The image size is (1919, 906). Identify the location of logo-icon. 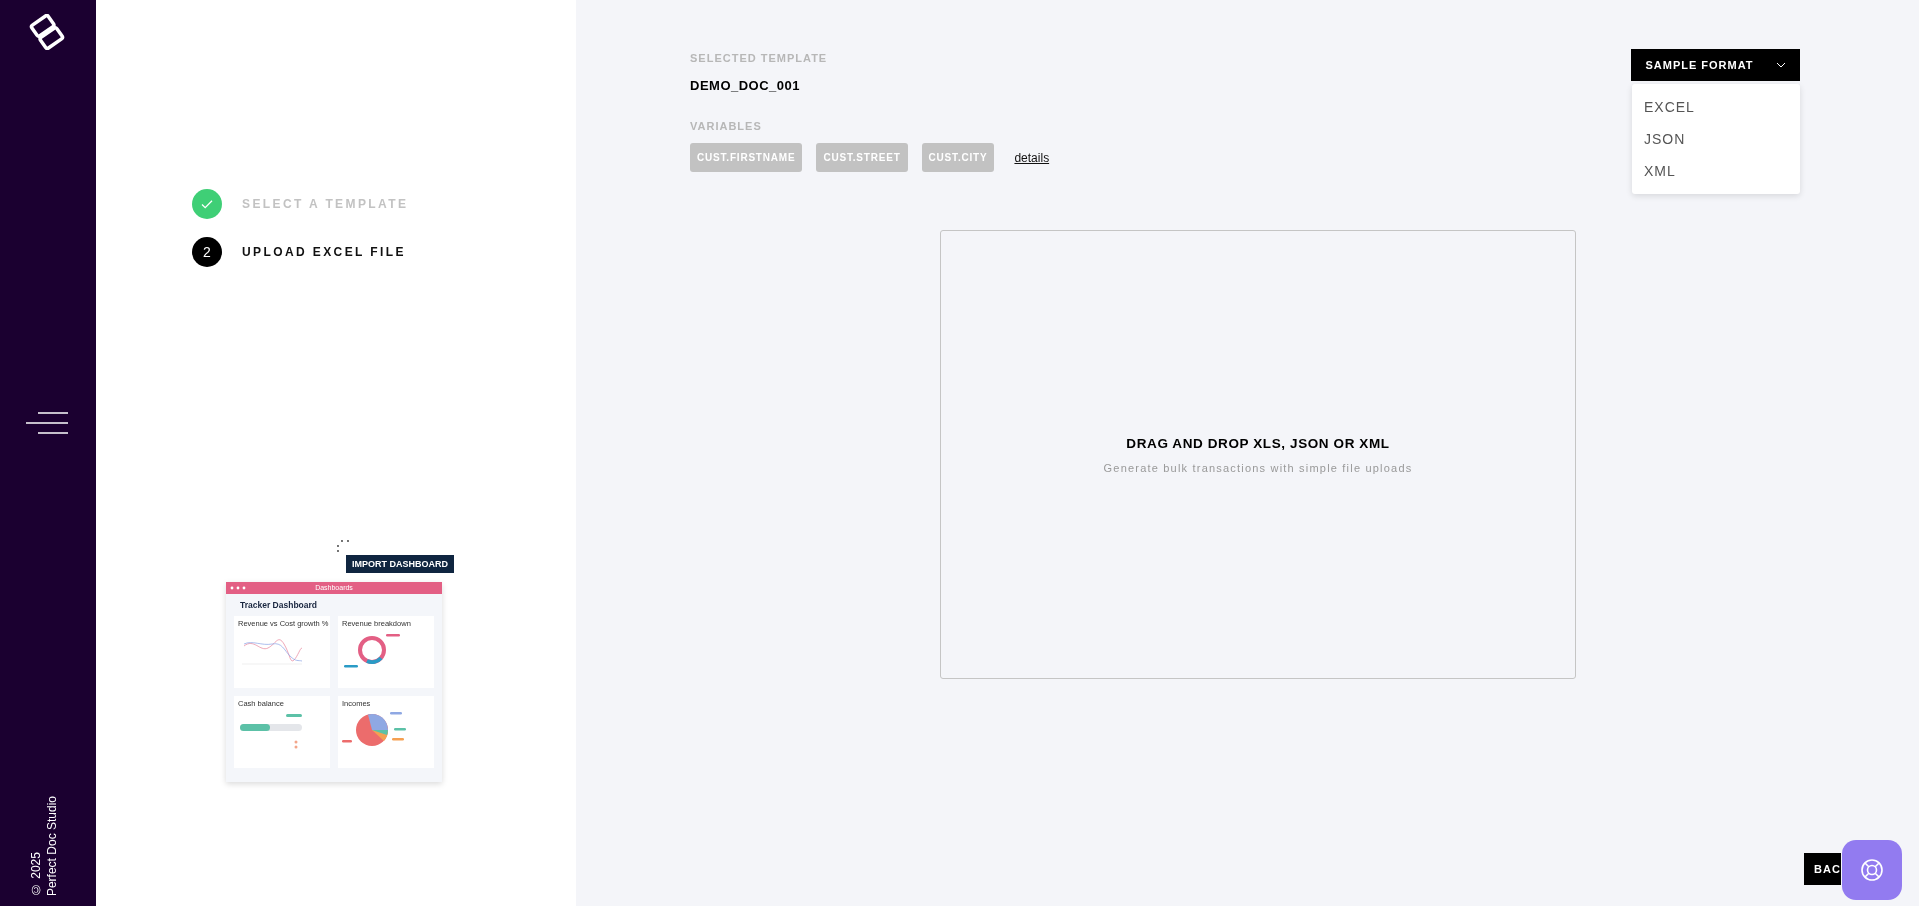
(47, 32).